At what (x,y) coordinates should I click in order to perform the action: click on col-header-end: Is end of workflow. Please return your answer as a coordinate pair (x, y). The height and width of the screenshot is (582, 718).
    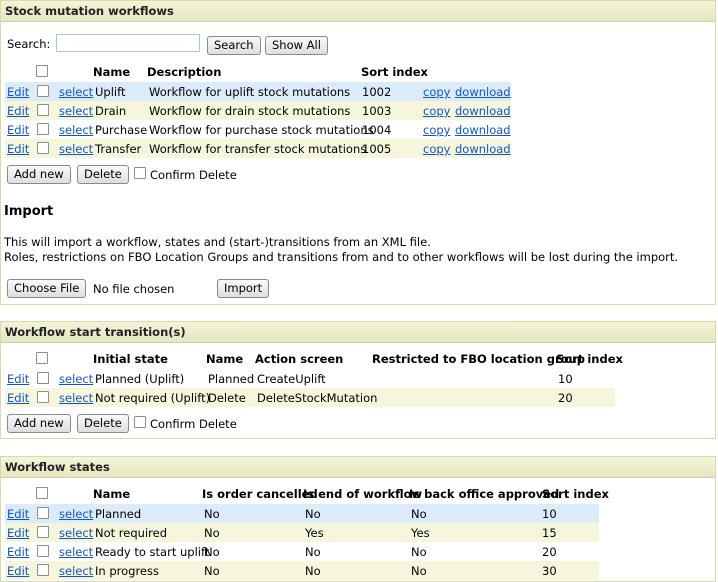
    Looking at the image, I should click on (363, 494).